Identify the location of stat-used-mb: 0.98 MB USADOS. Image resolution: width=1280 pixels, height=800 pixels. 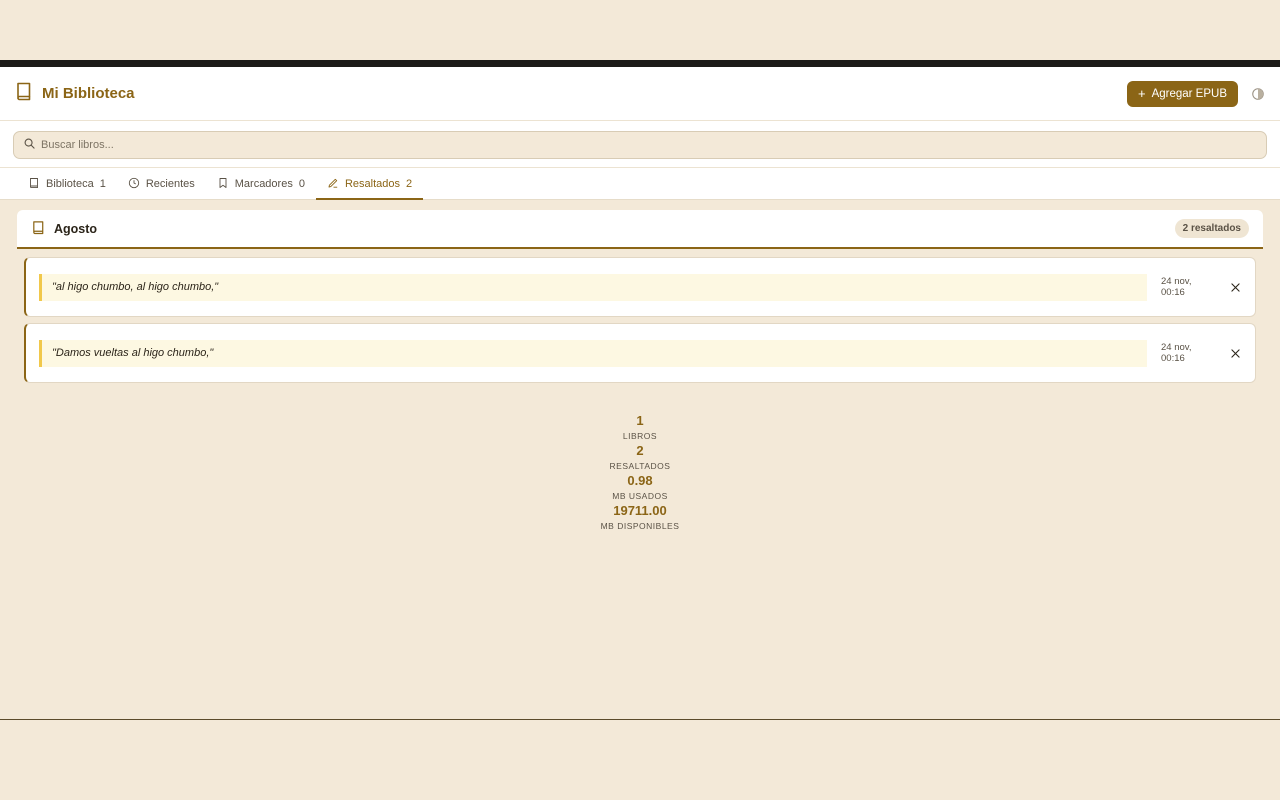
(640, 488).